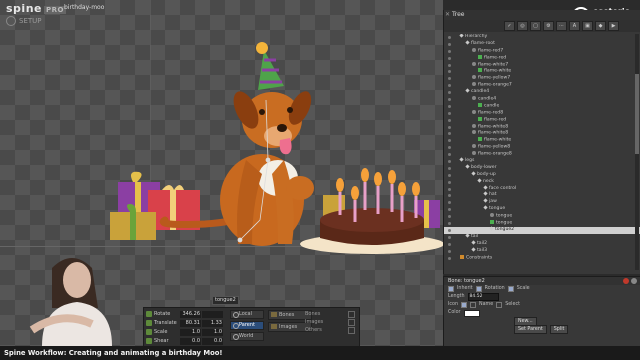  What do you see at coordinates (247, 325) in the screenshot?
I see `axis-parent-button: Parent` at bounding box center [247, 325].